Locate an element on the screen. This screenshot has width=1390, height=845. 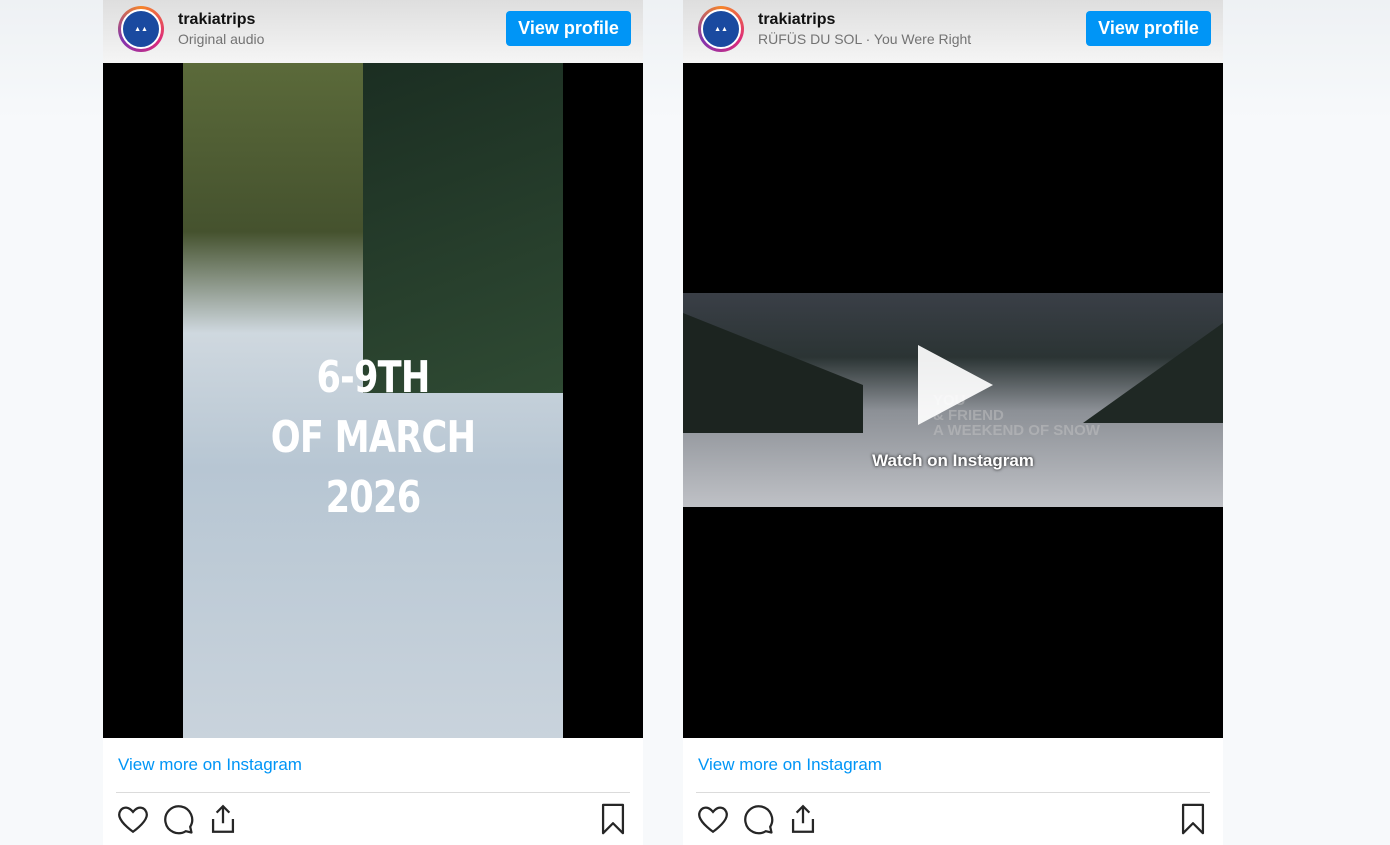
video-overlay-title: 6-9TH OF MARCH 2026 is located at coordinates (373, 438).